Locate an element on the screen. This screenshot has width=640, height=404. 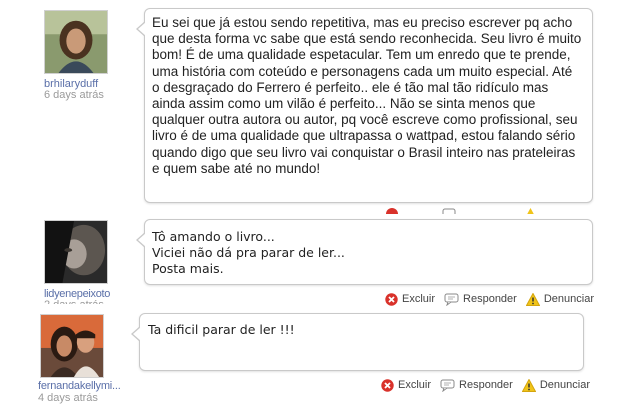
comment-bubble: Ta dificil parar de ler !!! is located at coordinates (357, 342).